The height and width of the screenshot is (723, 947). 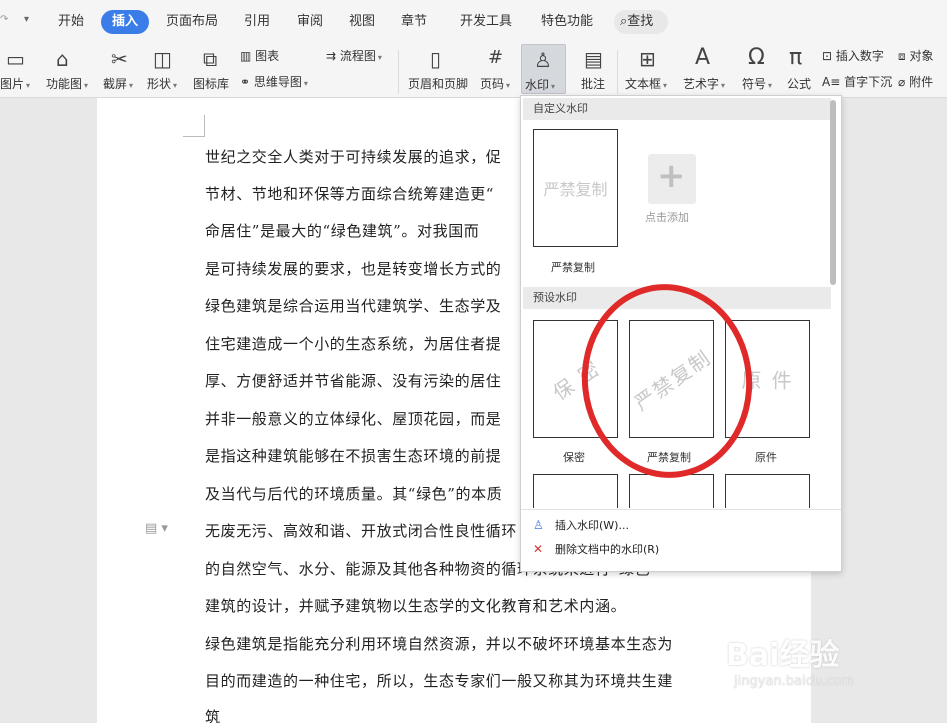 What do you see at coordinates (267, 56) in the screenshot?
I see `chart-label: 图表` at bounding box center [267, 56].